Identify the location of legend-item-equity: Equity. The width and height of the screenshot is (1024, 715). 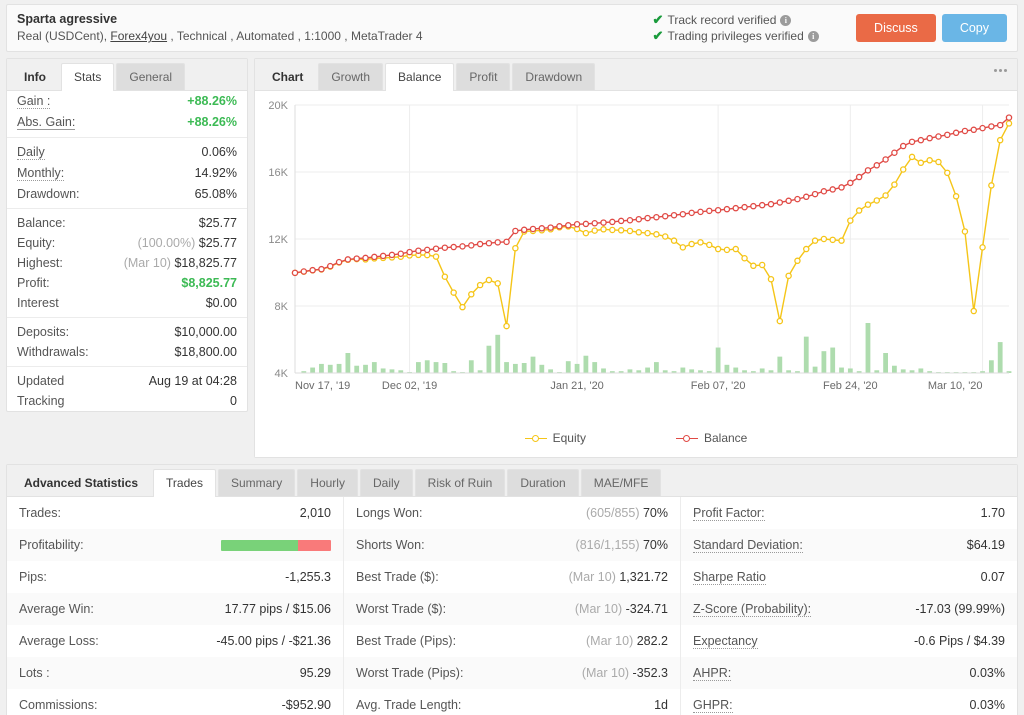
(555, 438).